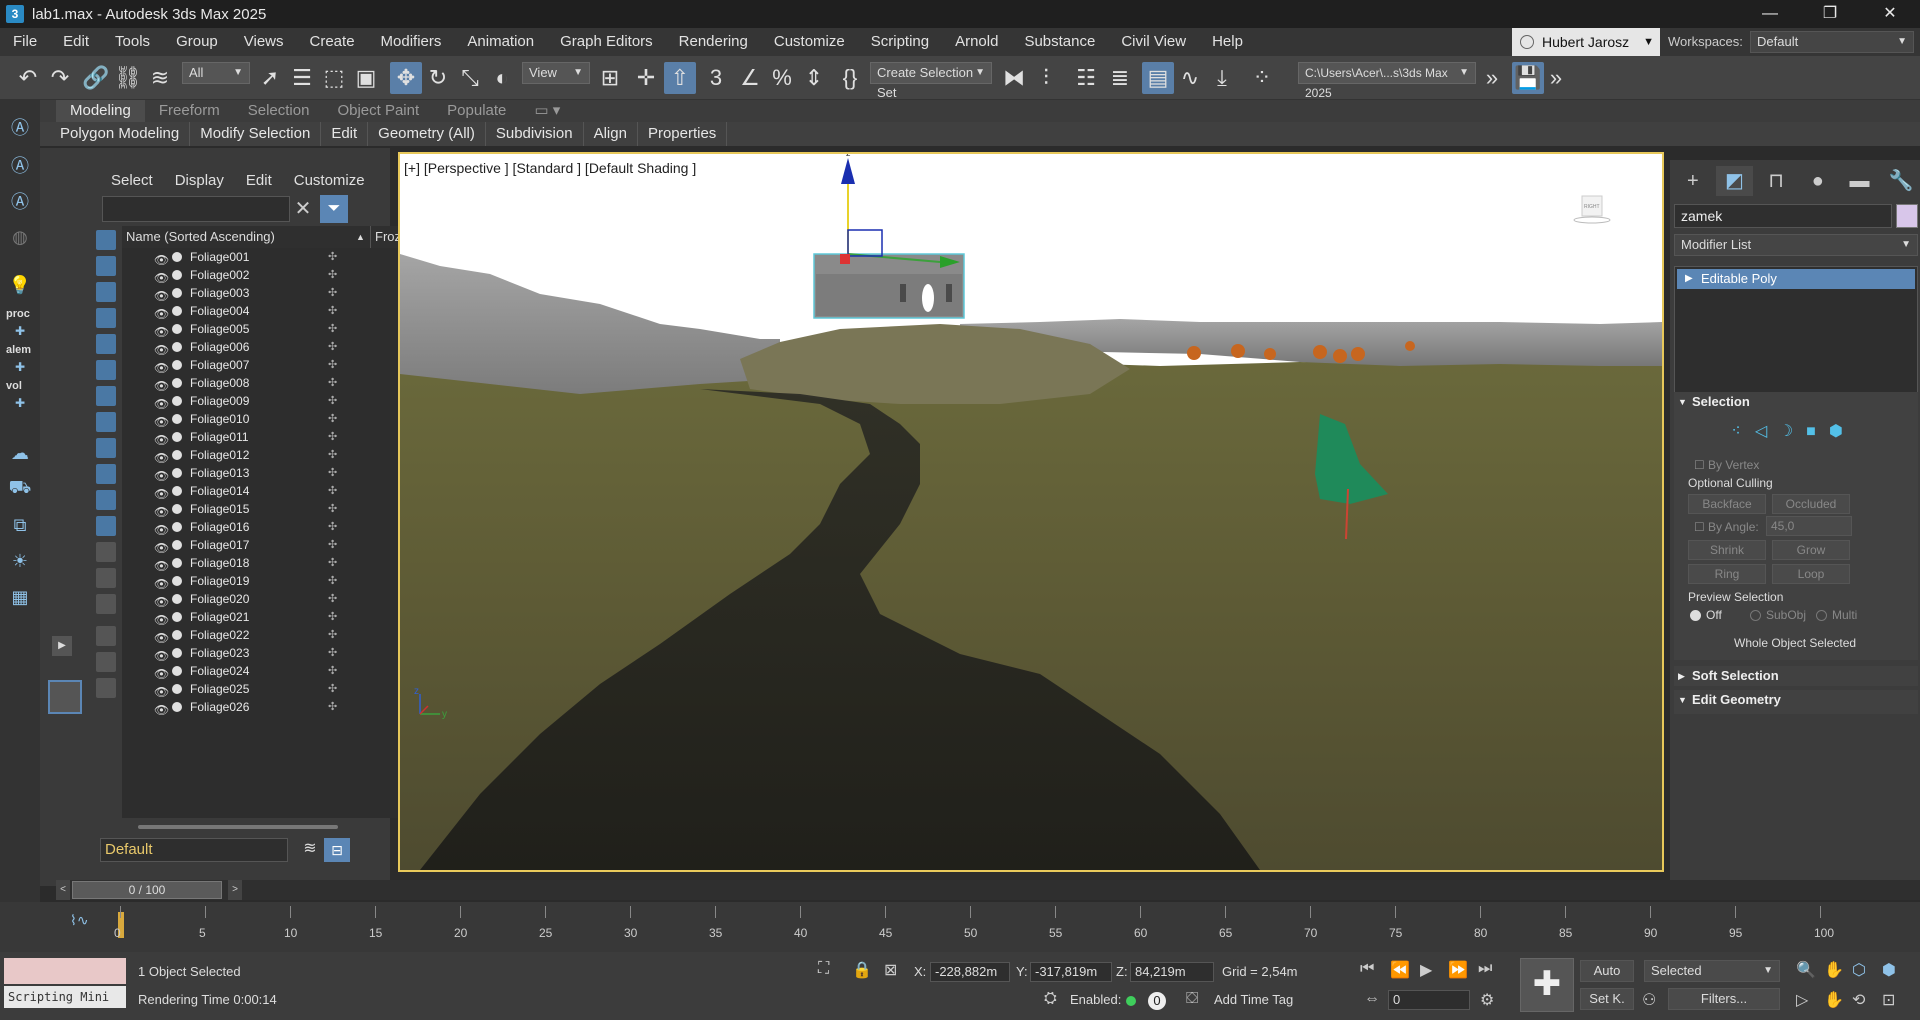 The height and width of the screenshot is (1020, 1920). Describe the element at coordinates (261, 563) in the screenshot. I see `list-item: 👁 Foliage018 ✣` at that location.